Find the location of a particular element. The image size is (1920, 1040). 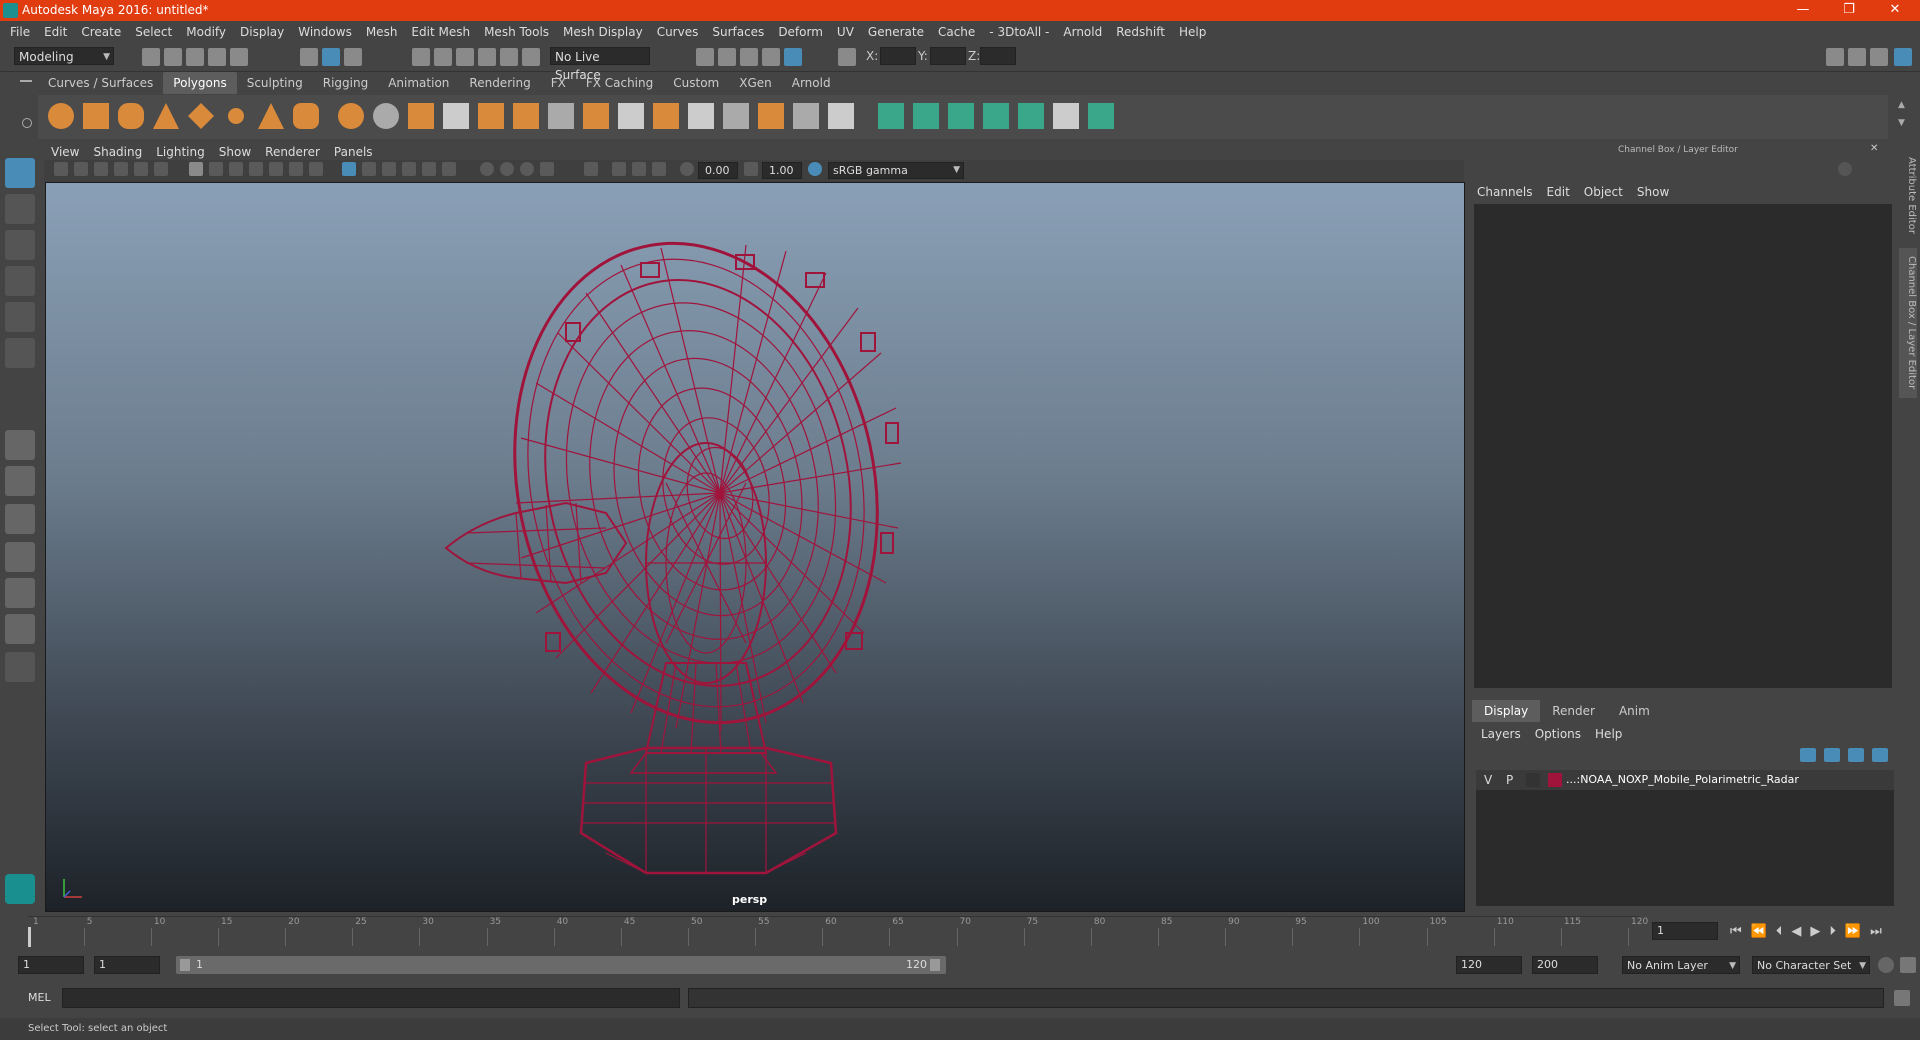

y-field is located at coordinates (948, 56).